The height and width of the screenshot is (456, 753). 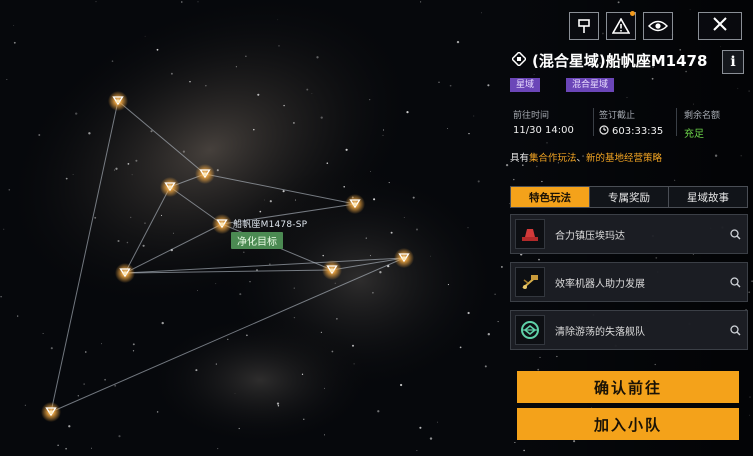 I want to click on feature-item-lost-fleet: 清除游荡的失落舰队, so click(x=629, y=330).